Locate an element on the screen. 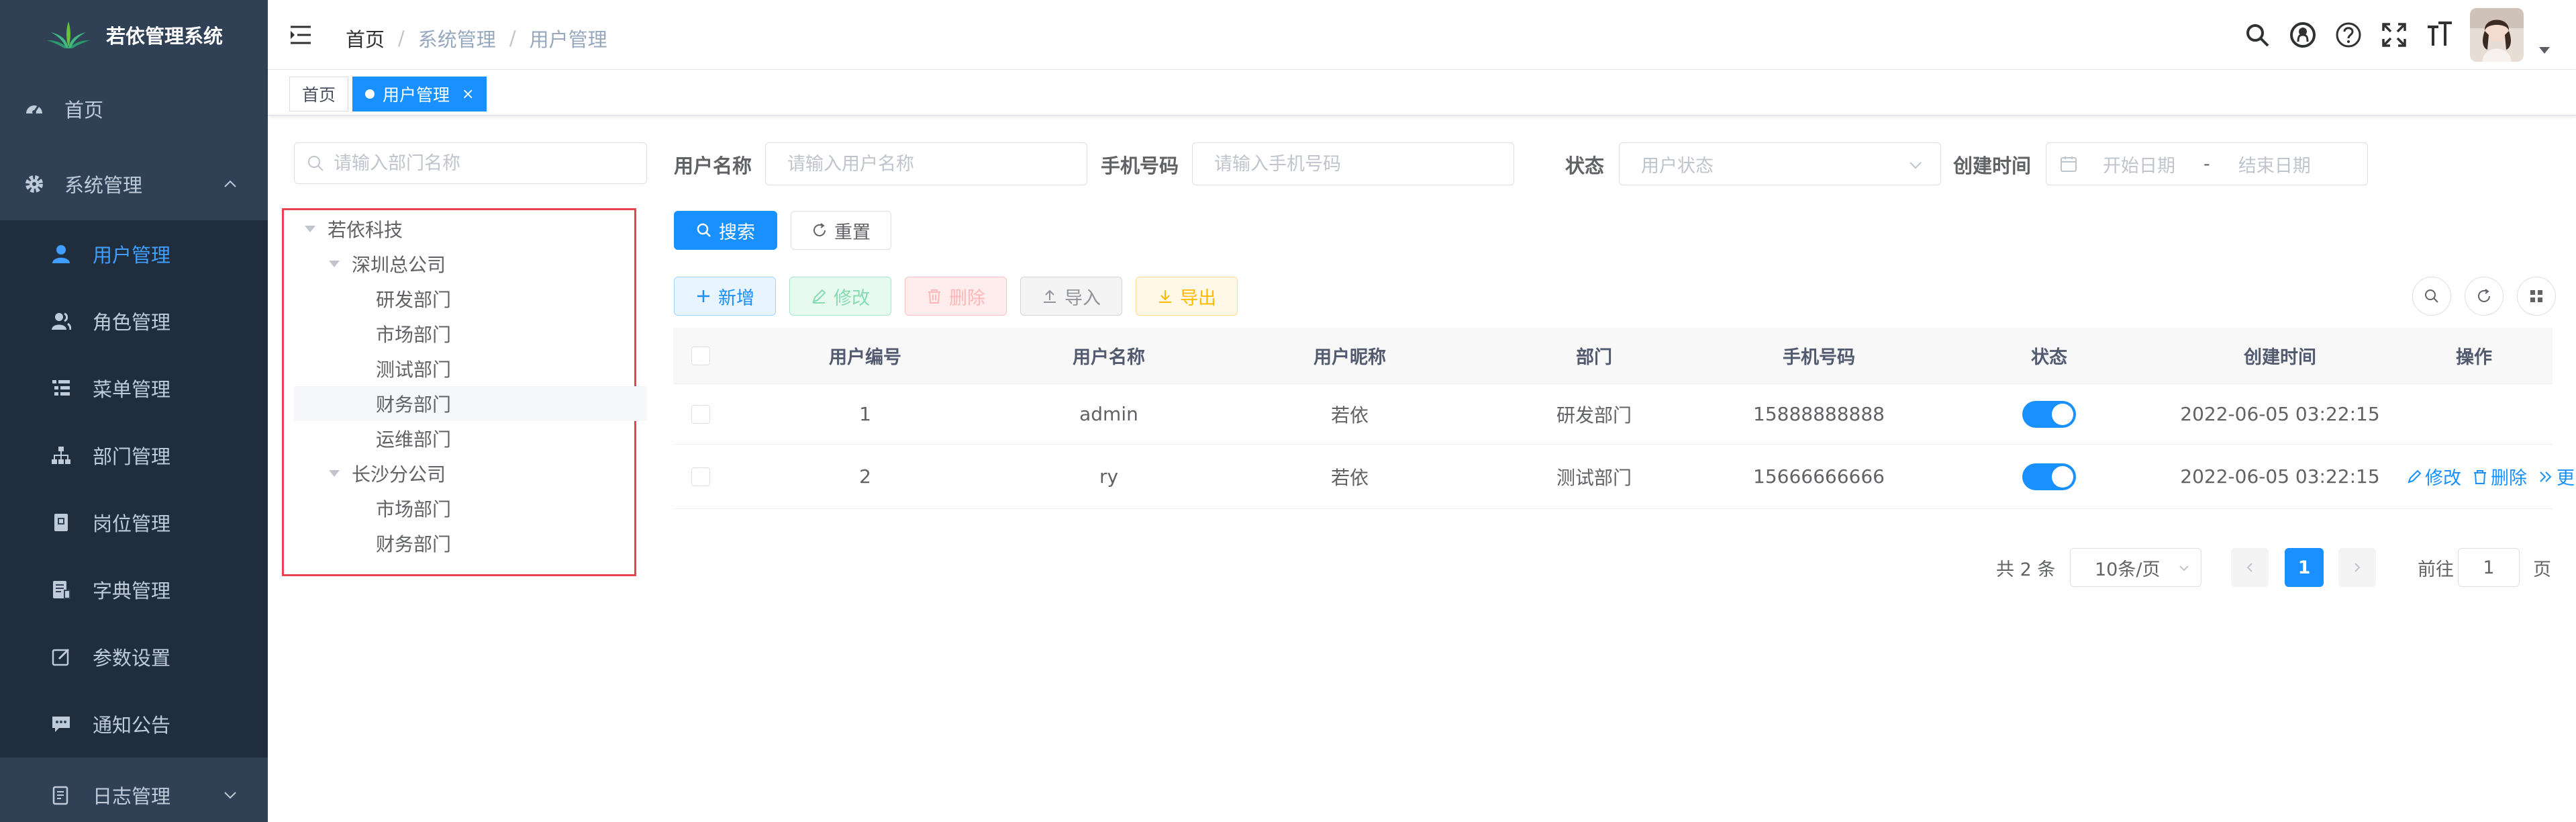 This screenshot has width=2576, height=822. sidebar-item-home: 首页 is located at coordinates (134, 108).